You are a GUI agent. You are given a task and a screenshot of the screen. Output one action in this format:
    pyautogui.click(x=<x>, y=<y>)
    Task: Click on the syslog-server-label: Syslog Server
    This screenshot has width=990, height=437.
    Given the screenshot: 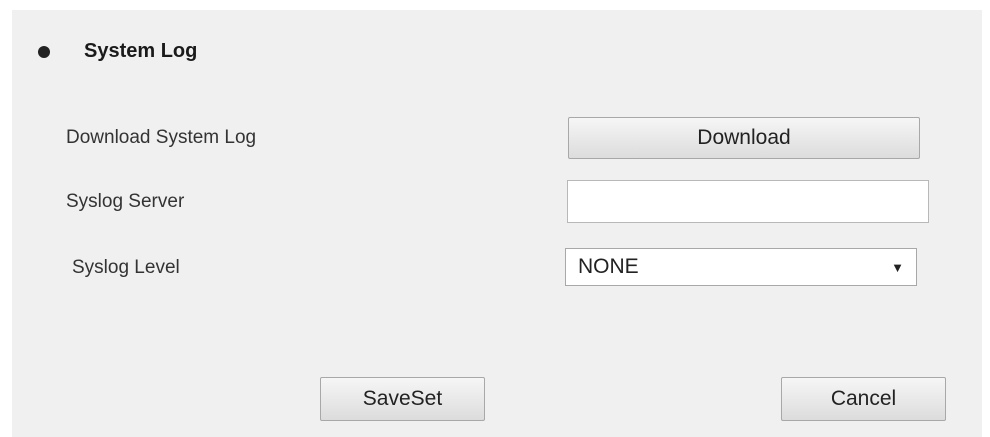 What is the action you would take?
    pyautogui.click(x=125, y=201)
    